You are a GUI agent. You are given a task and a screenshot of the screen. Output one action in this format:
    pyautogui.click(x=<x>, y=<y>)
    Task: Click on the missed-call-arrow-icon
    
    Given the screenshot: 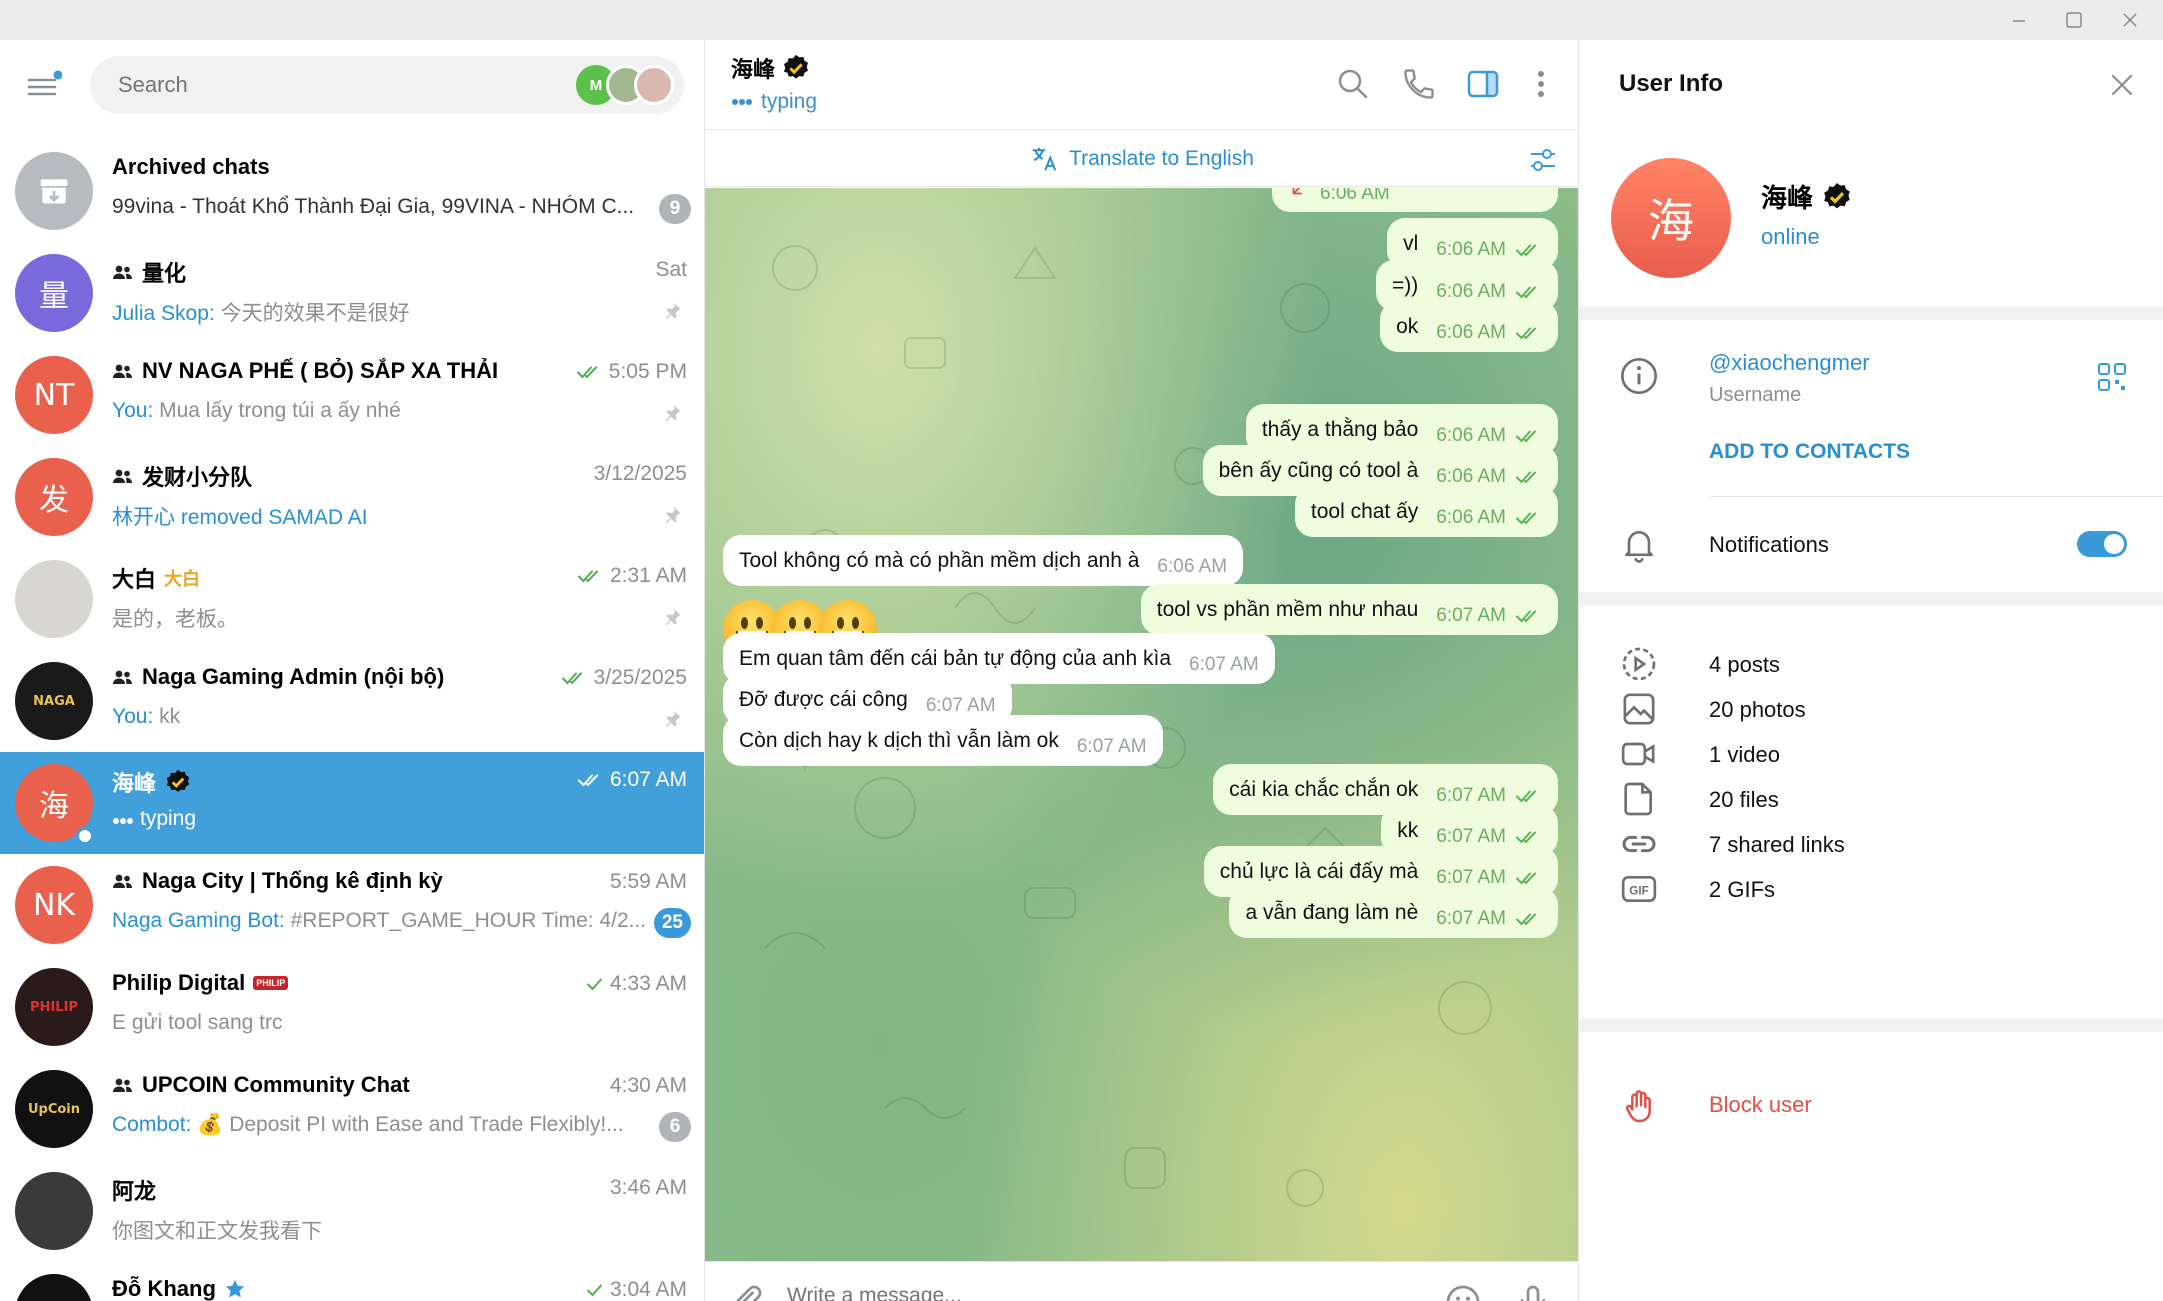 What is the action you would take?
    pyautogui.click(x=1297, y=191)
    